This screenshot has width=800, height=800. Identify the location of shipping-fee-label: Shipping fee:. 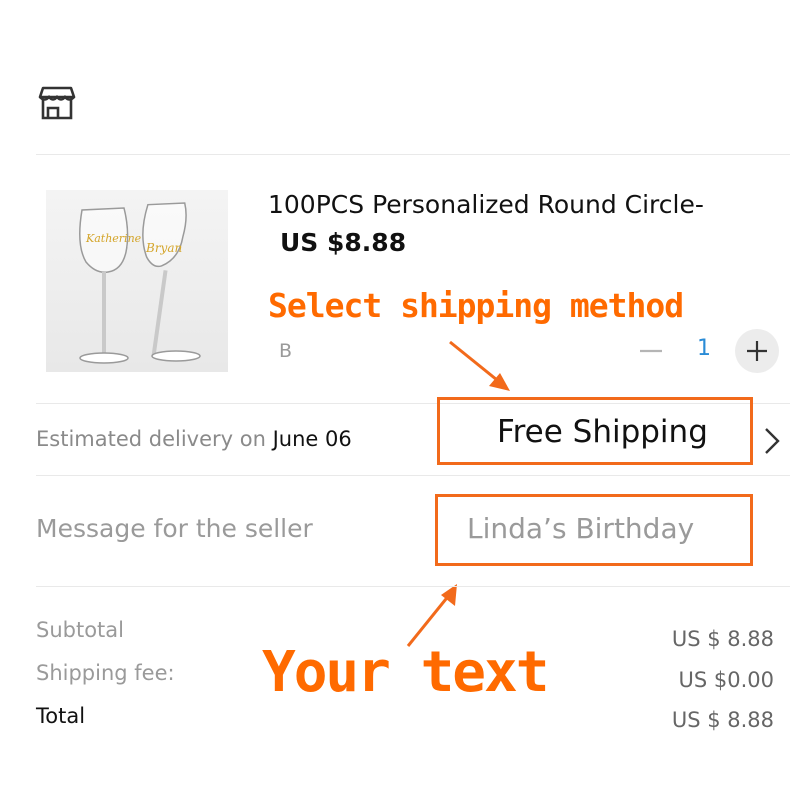
(105, 673).